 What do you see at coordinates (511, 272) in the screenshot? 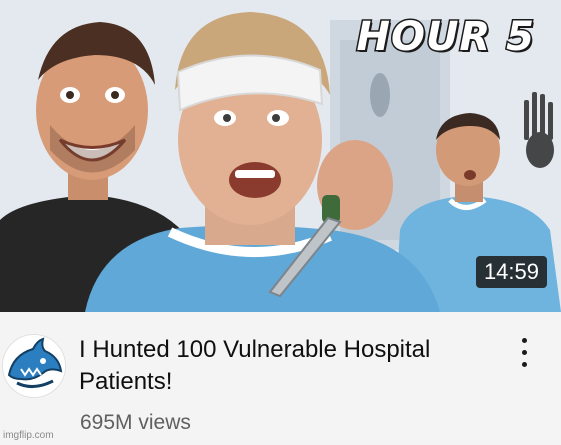
I see `video-duration-badge: 14:59` at bounding box center [511, 272].